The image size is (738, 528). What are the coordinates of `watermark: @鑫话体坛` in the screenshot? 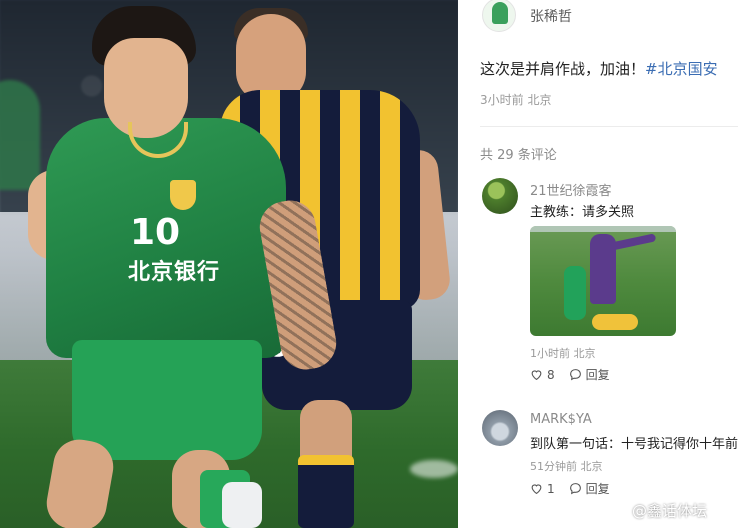 It's located at (657, 510).